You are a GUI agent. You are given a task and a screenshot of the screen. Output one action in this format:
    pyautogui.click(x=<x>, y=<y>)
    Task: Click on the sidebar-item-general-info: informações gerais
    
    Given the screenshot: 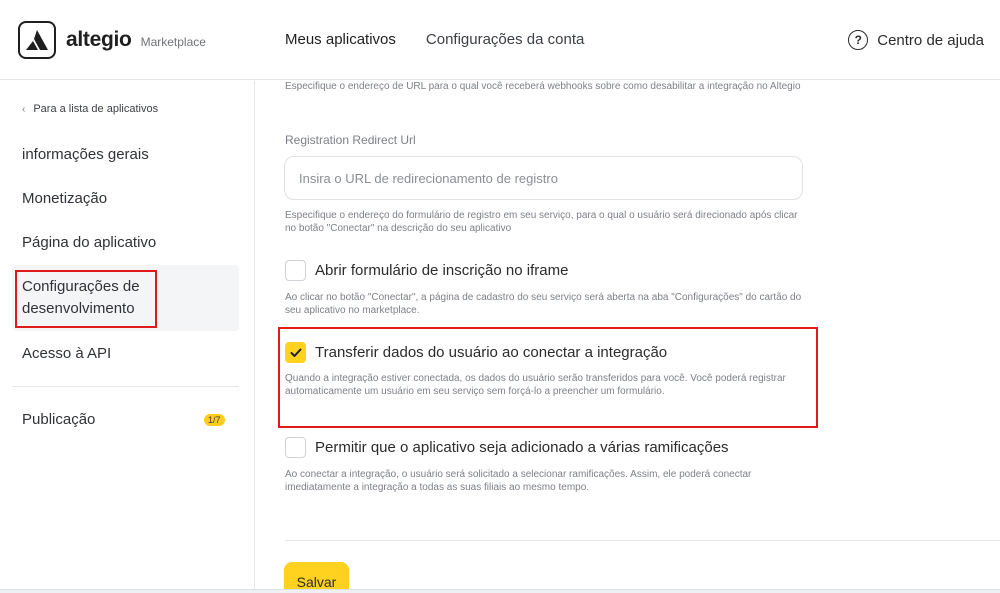 What is the action you would take?
    pyautogui.click(x=85, y=155)
    